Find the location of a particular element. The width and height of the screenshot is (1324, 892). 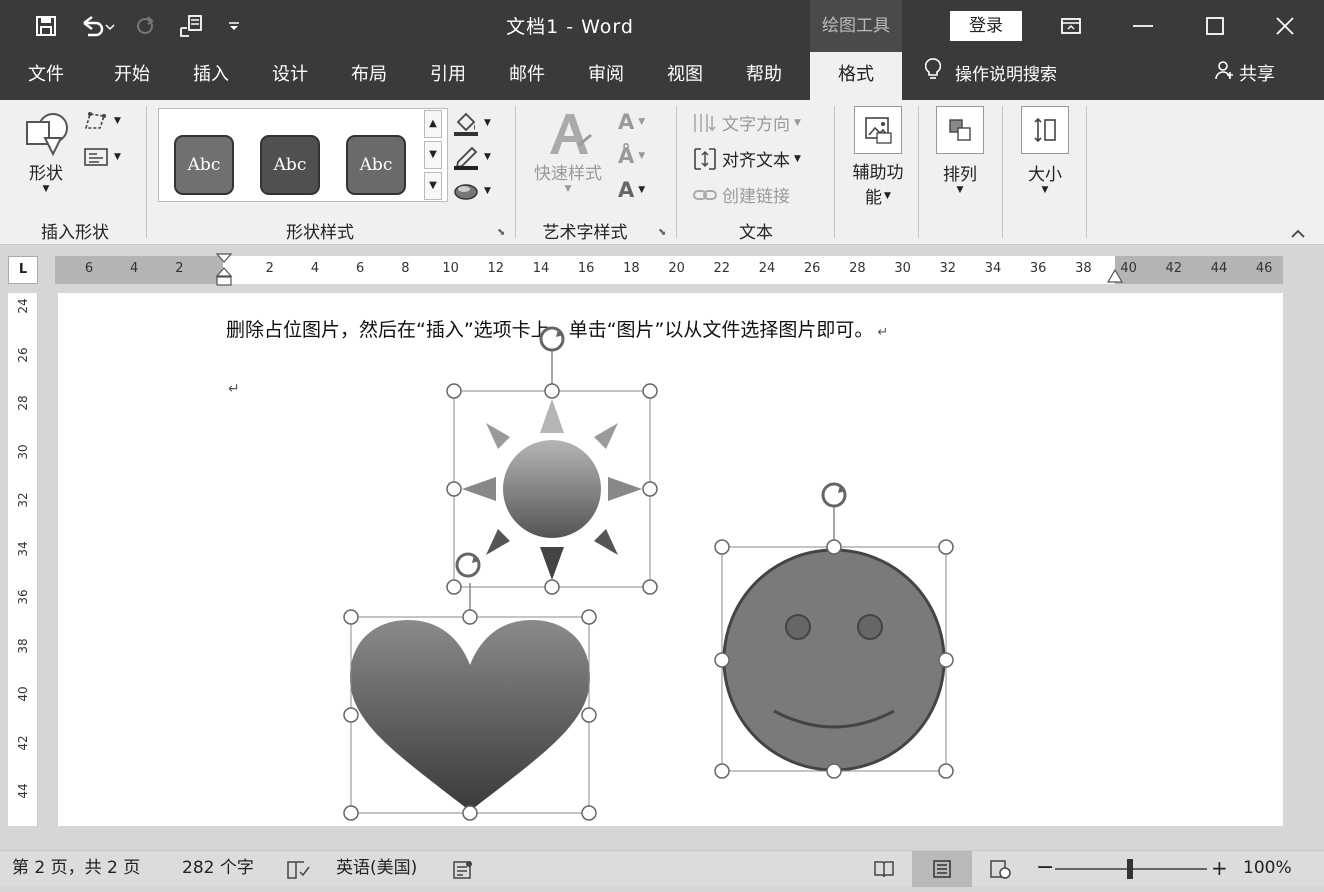

left-indent-marker-icon is located at coordinates (224, 270).